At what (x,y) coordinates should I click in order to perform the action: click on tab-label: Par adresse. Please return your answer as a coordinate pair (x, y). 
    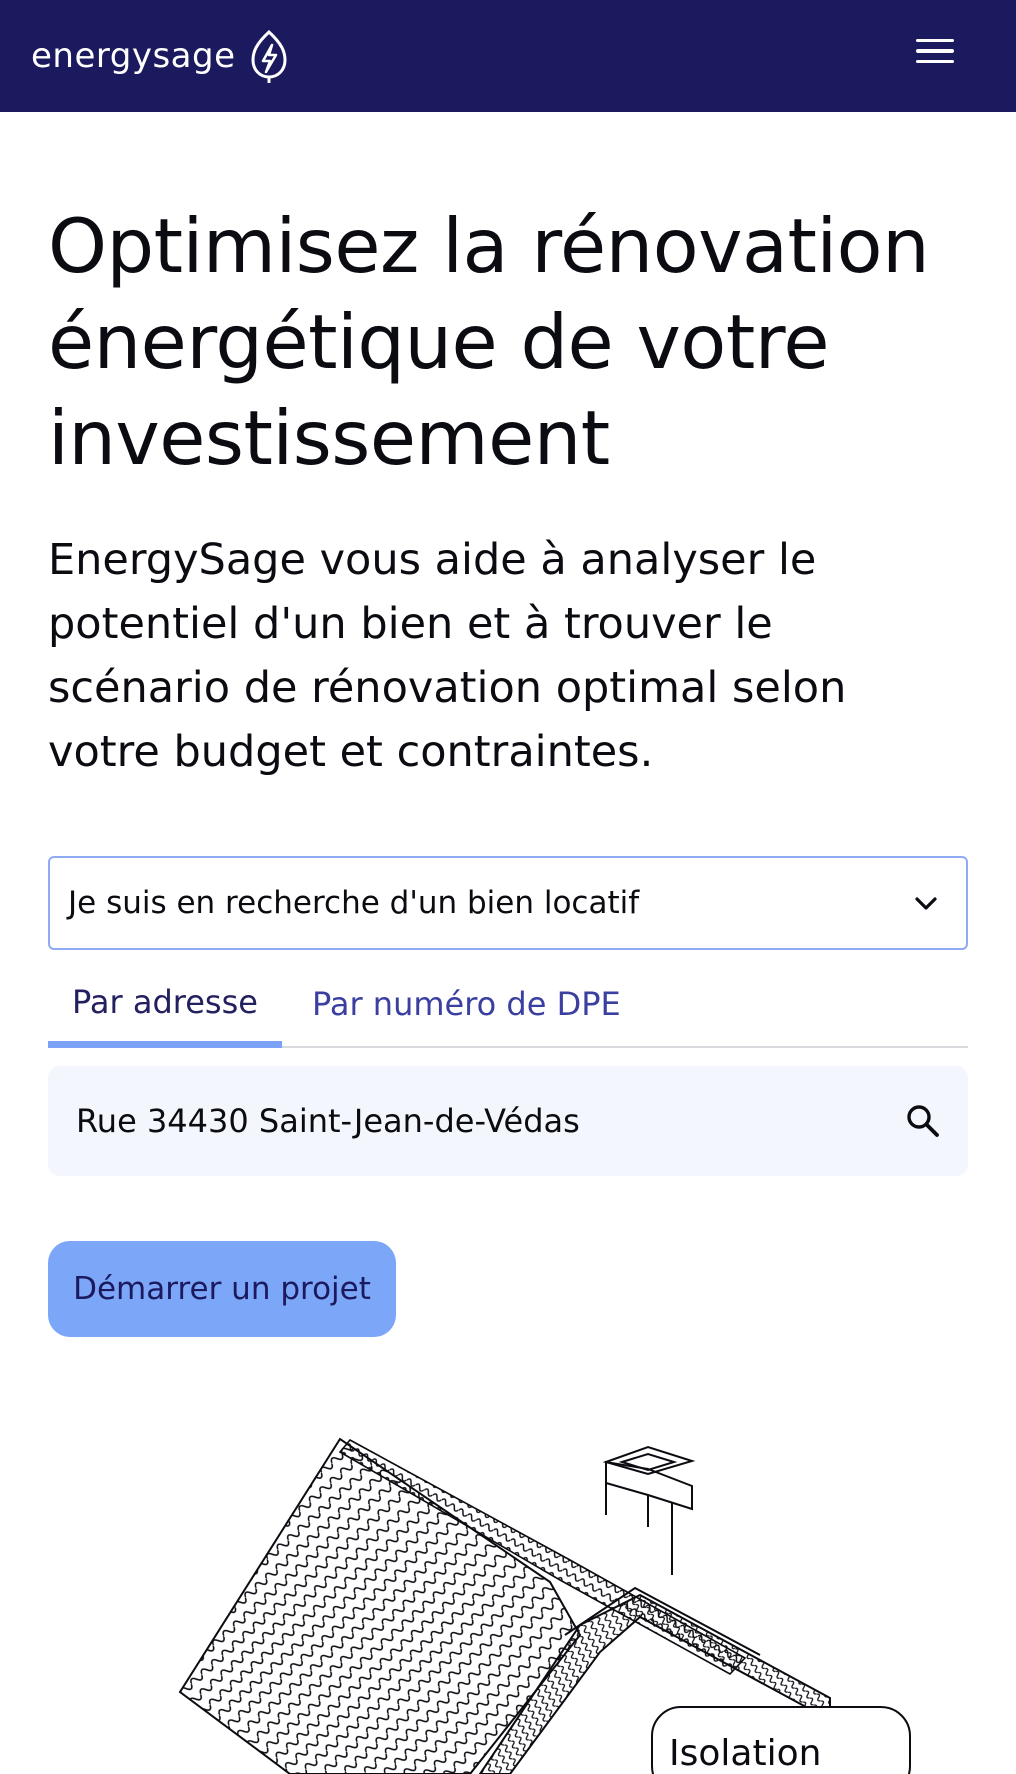
    Looking at the image, I should click on (165, 1001).